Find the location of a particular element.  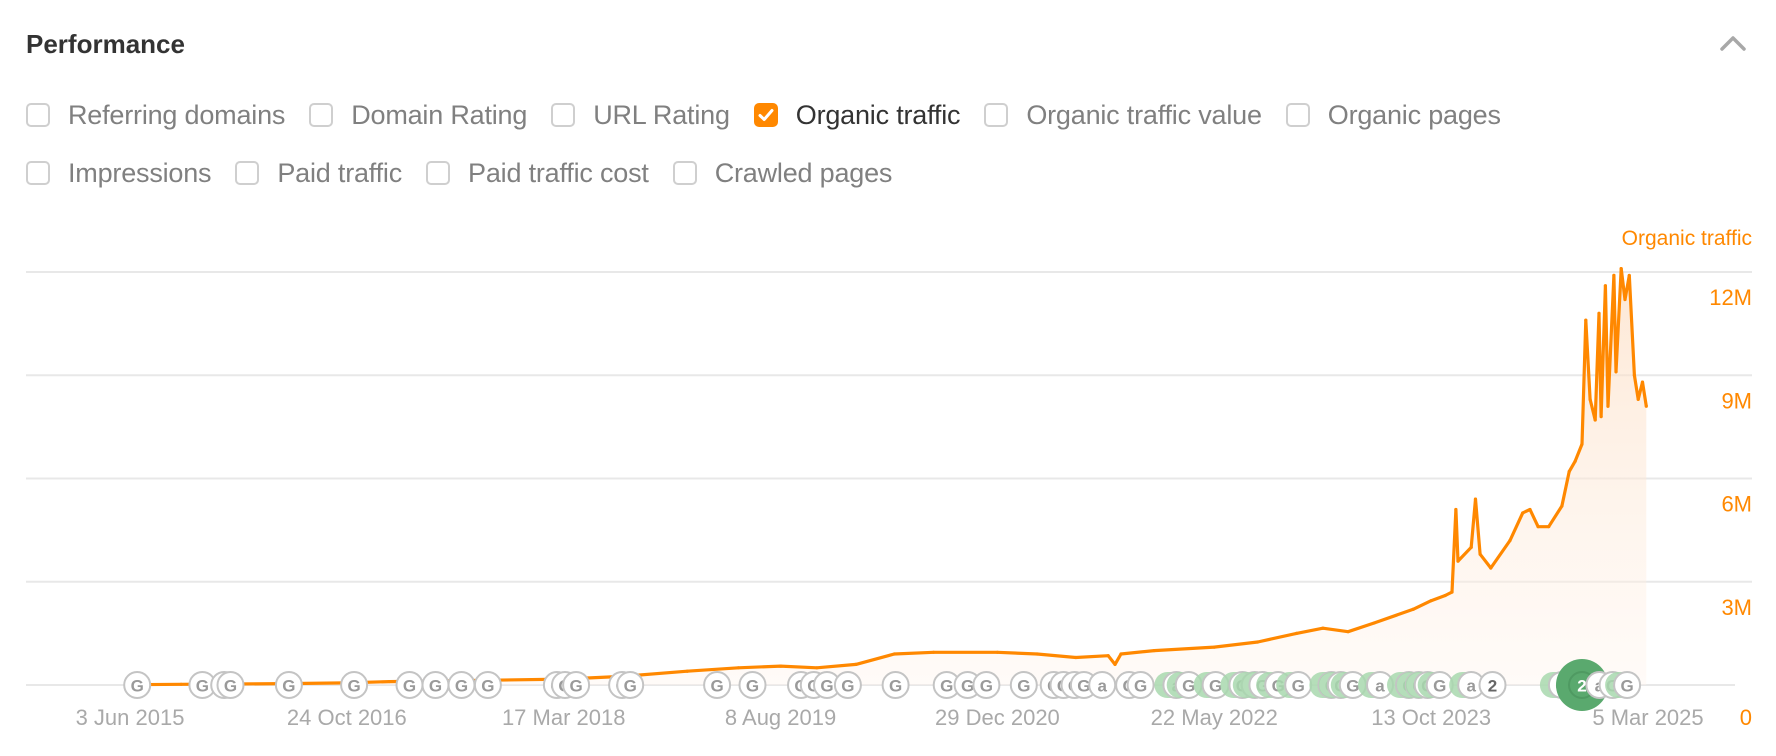

cluster-count: 2 is located at coordinates (1492, 686).